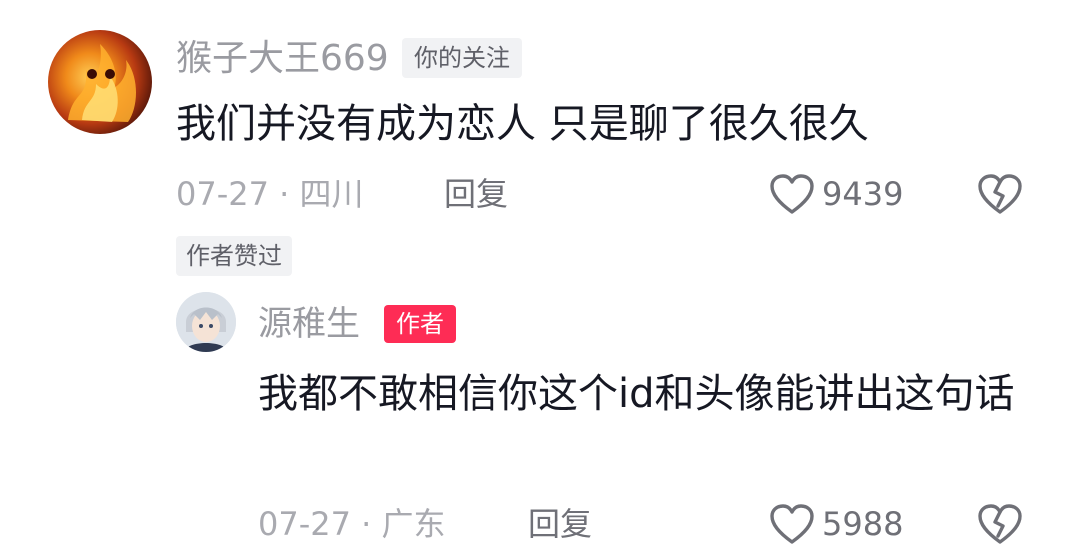  Describe the element at coordinates (522, 124) in the screenshot. I see `comment-text: 我们并没有成为恋人 只是聊了很久很久` at that location.